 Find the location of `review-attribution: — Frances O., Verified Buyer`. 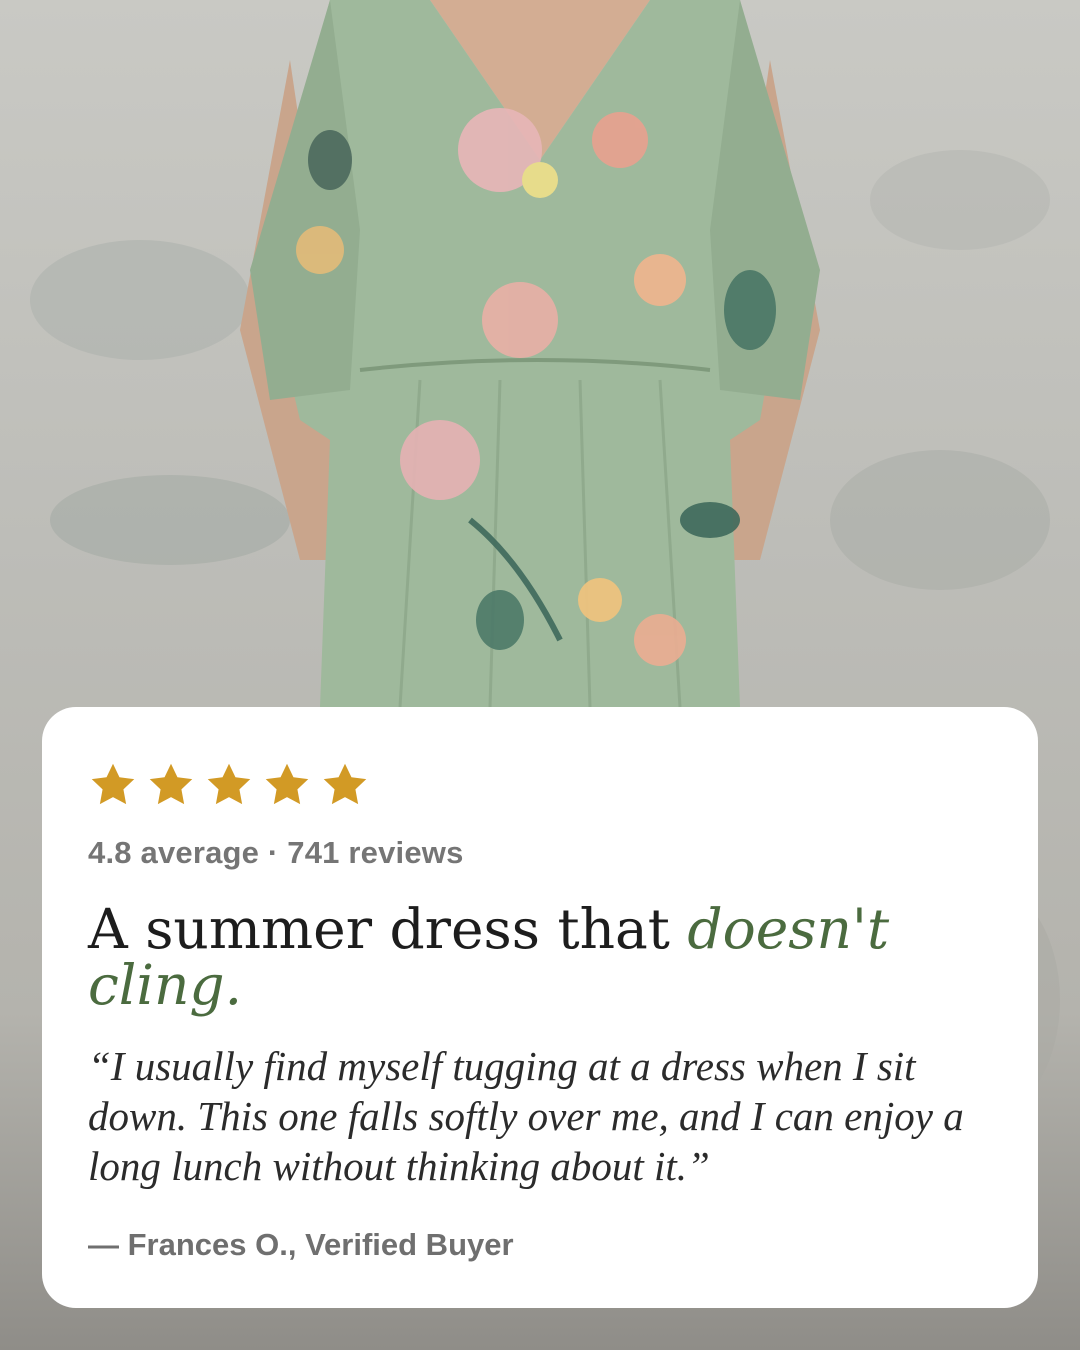

review-attribution: — Frances O., Verified Buyer is located at coordinates (301, 1244).